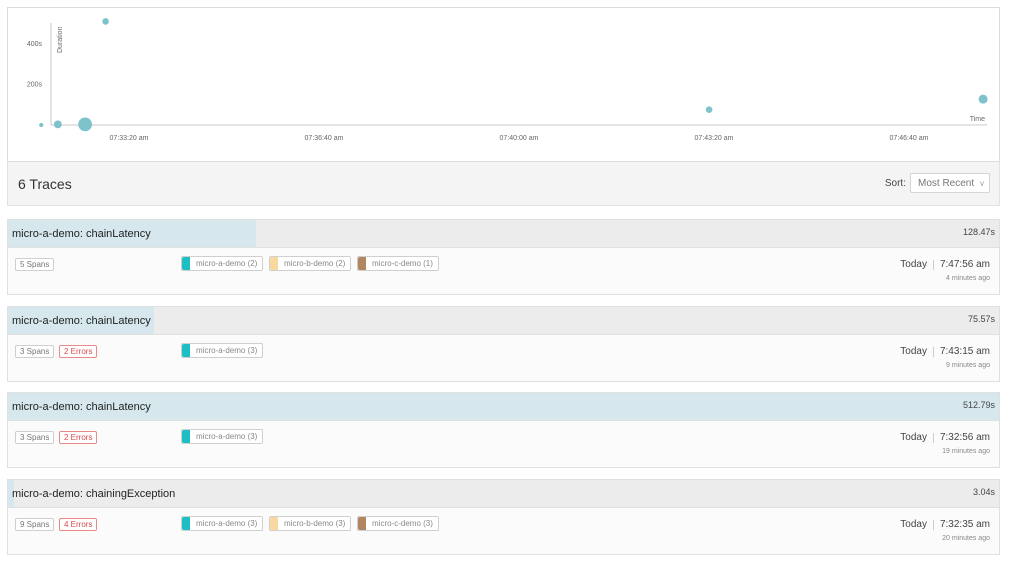 The image size is (1009, 562). What do you see at coordinates (315, 523) in the screenshot?
I see `service-tag-label: micro-b-demo (3)` at bounding box center [315, 523].